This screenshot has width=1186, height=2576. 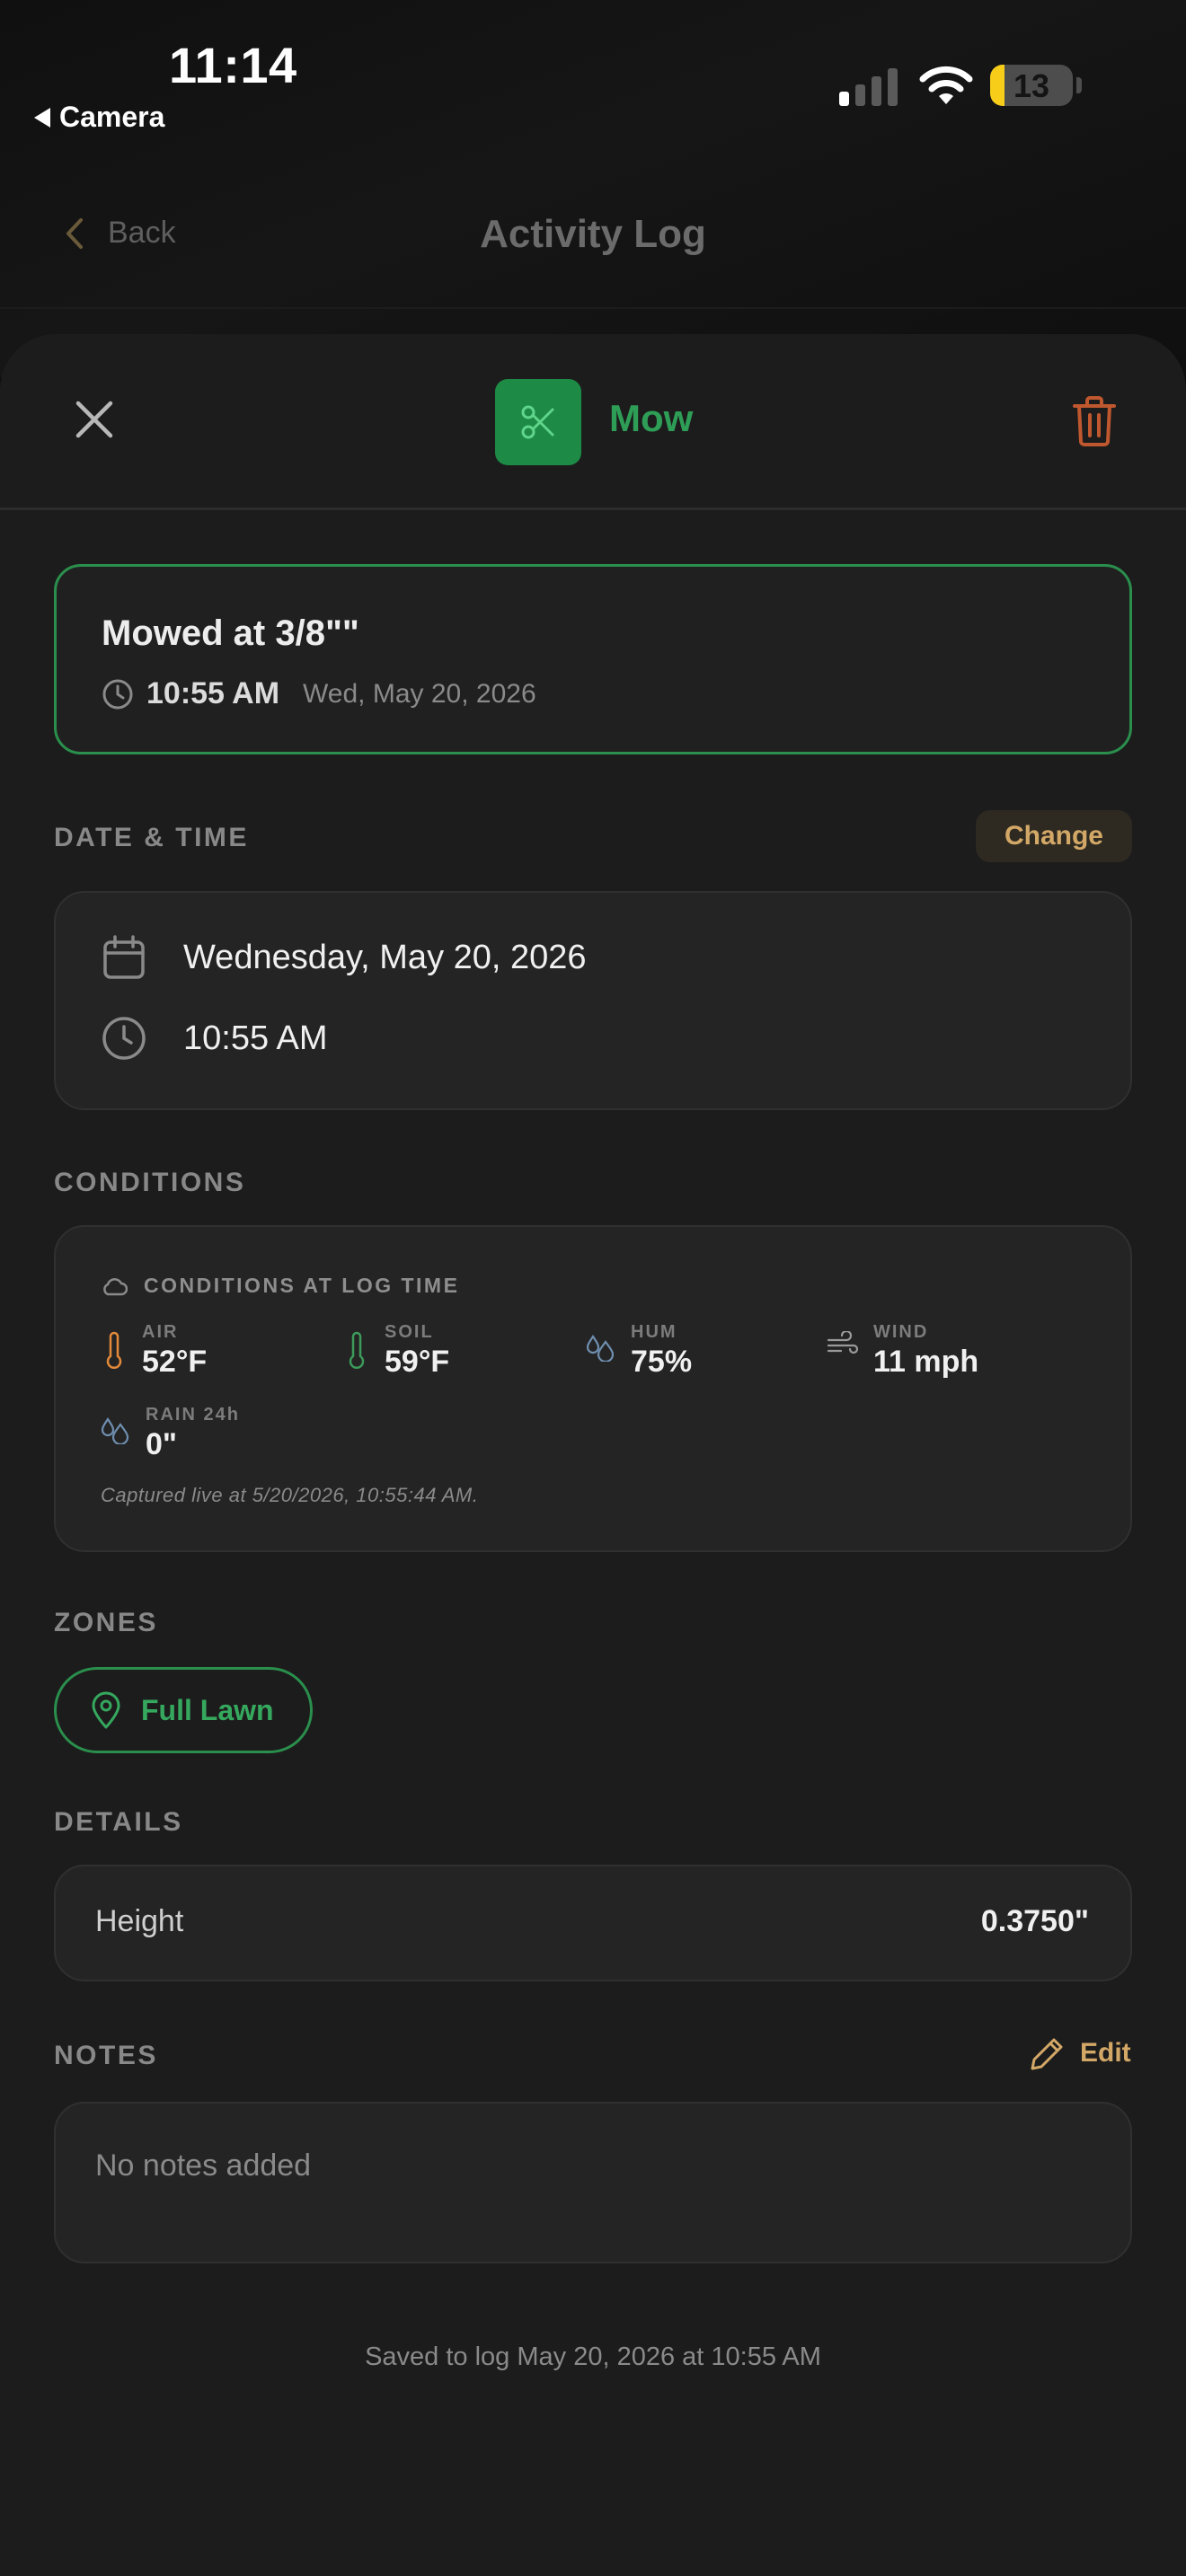 I want to click on activity-name: Mow, so click(x=651, y=418).